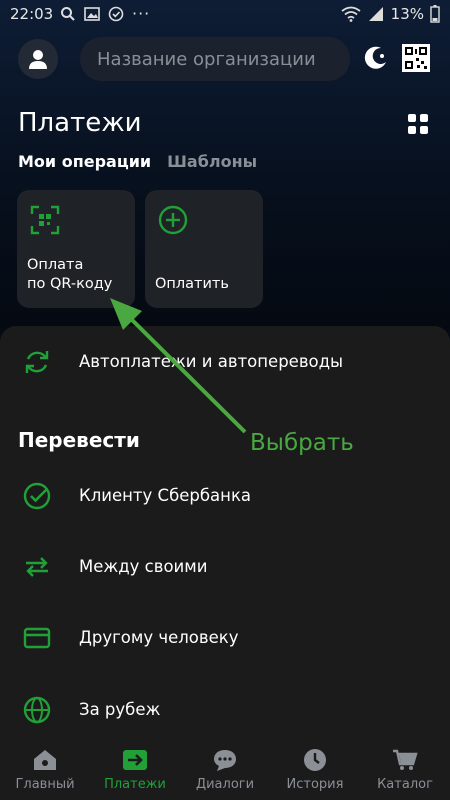  What do you see at coordinates (76, 249) in the screenshot?
I see `pay-by-qr-card: Оплата по QR-коду` at bounding box center [76, 249].